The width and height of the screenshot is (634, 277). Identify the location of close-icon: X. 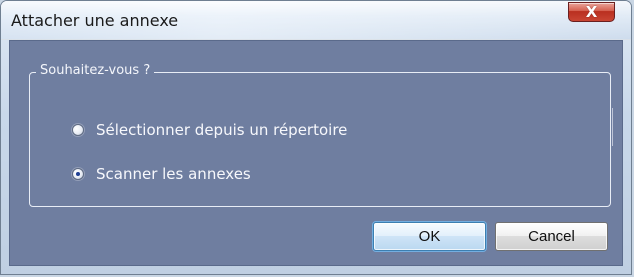
(591, 12).